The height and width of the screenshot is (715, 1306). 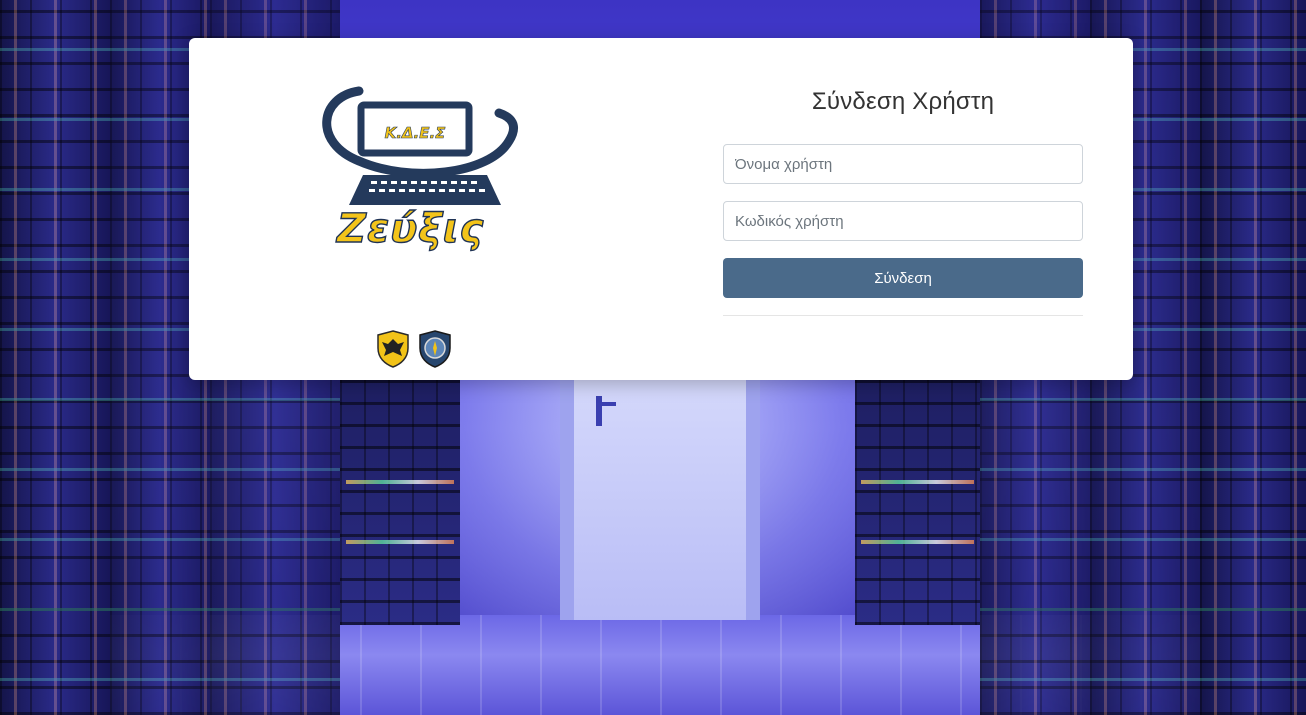 What do you see at coordinates (903, 221) in the screenshot?
I see `password-input` at bounding box center [903, 221].